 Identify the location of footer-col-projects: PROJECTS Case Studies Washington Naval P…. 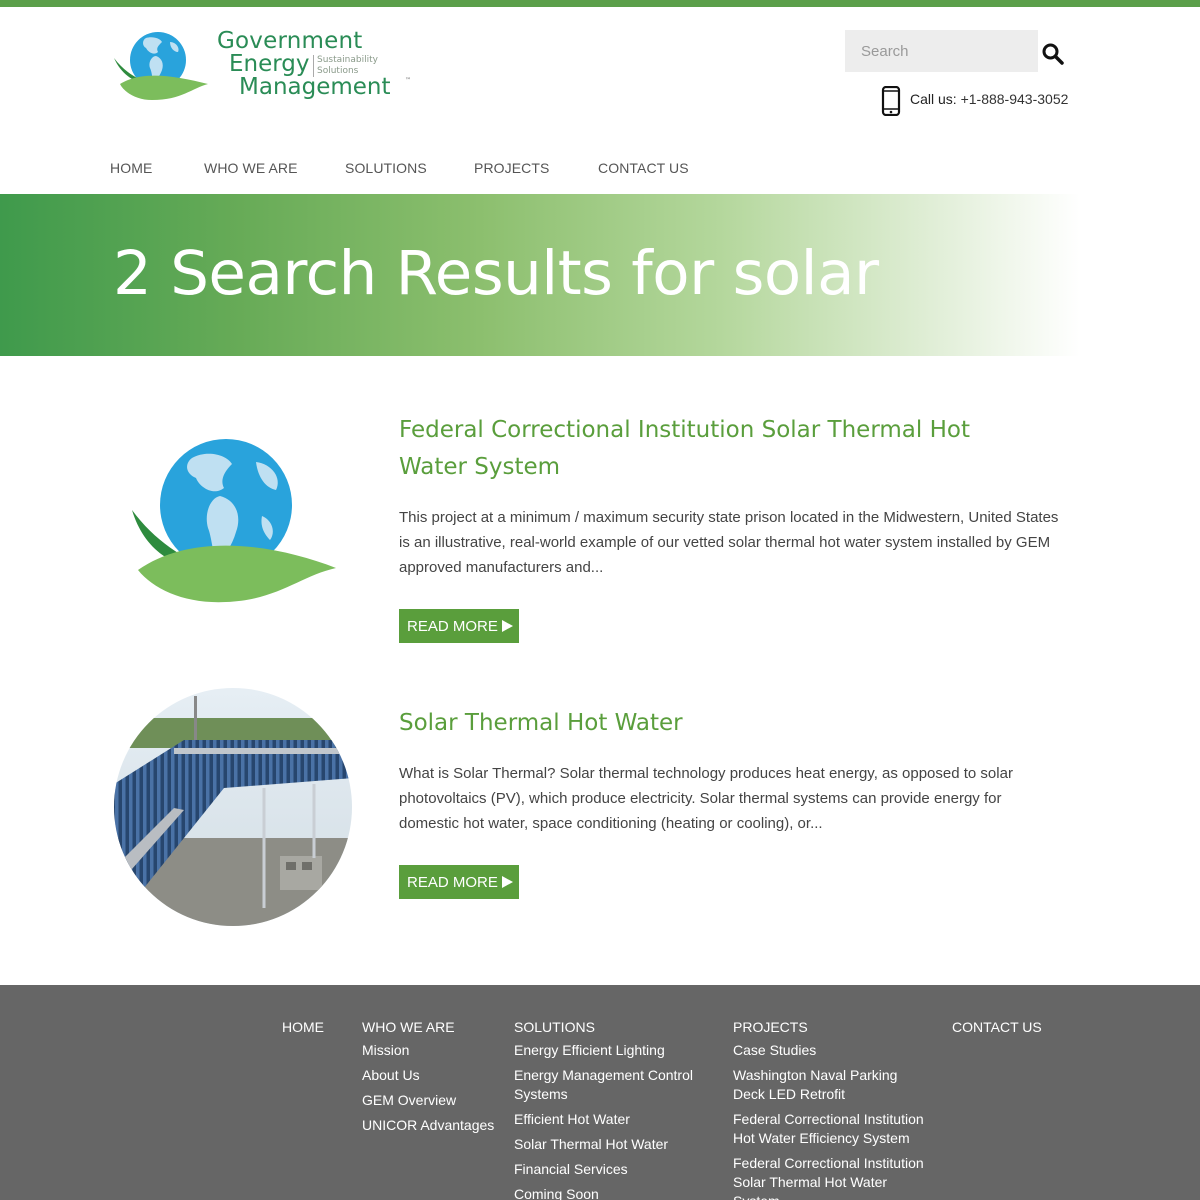
(833, 1109).